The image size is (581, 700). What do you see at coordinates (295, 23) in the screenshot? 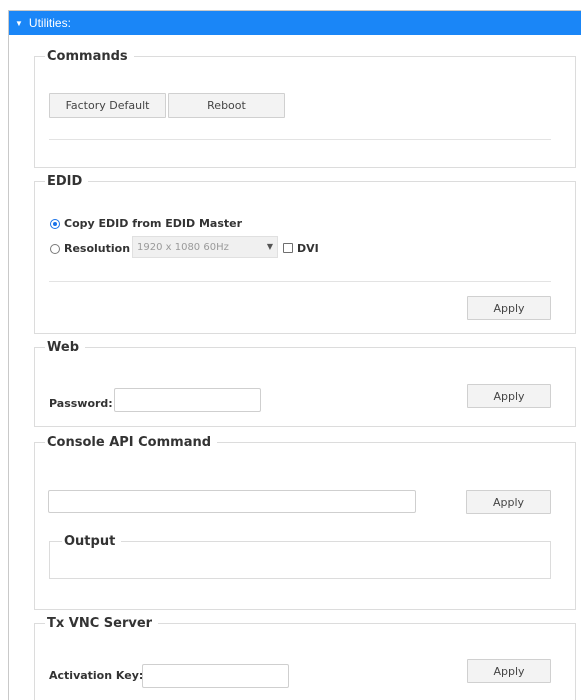
I see `utilities-header: ▼ Utilities:` at bounding box center [295, 23].